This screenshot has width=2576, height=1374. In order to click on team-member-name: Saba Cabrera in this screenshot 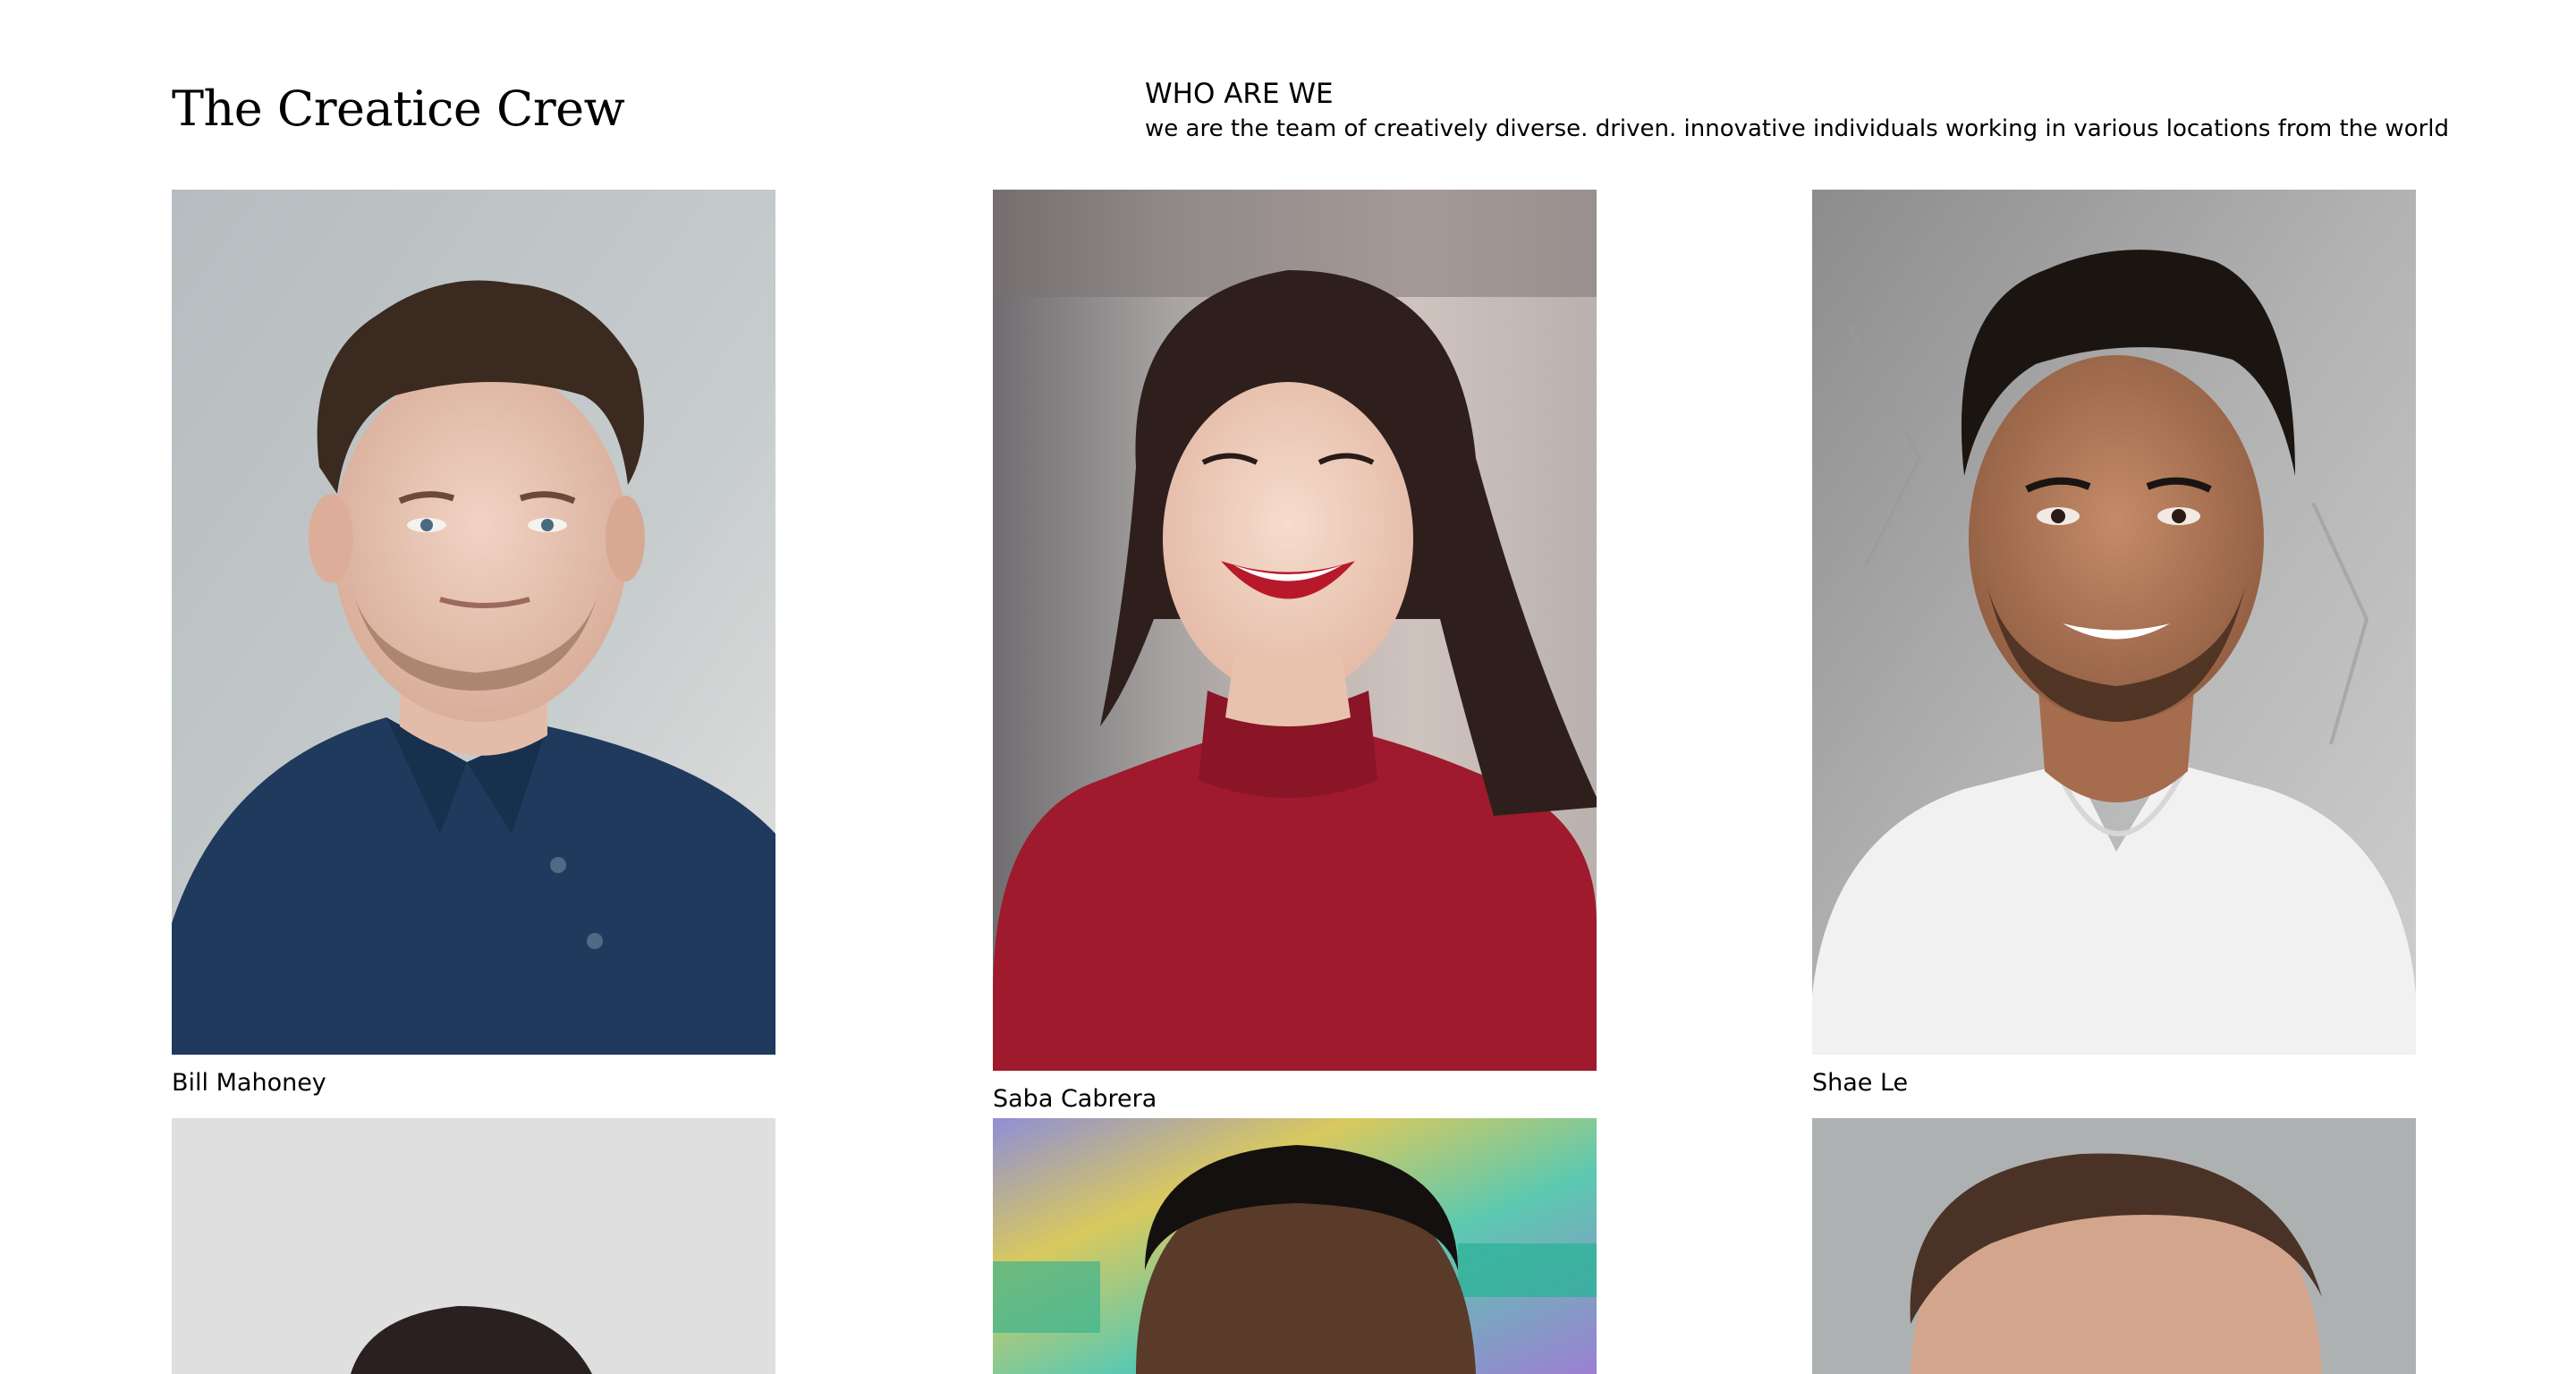, I will do `click(1075, 1099)`.